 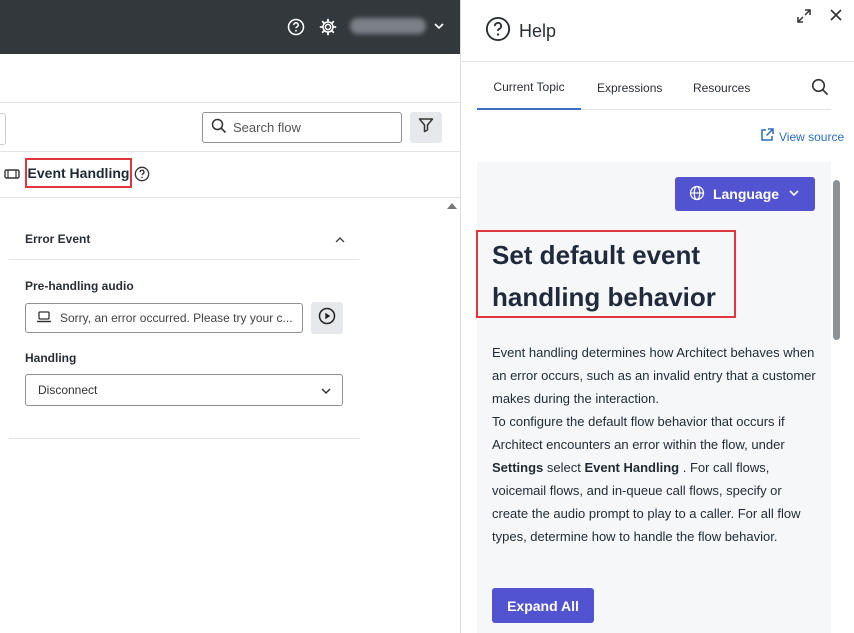 I want to click on ticket-icon, so click(x=12, y=176).